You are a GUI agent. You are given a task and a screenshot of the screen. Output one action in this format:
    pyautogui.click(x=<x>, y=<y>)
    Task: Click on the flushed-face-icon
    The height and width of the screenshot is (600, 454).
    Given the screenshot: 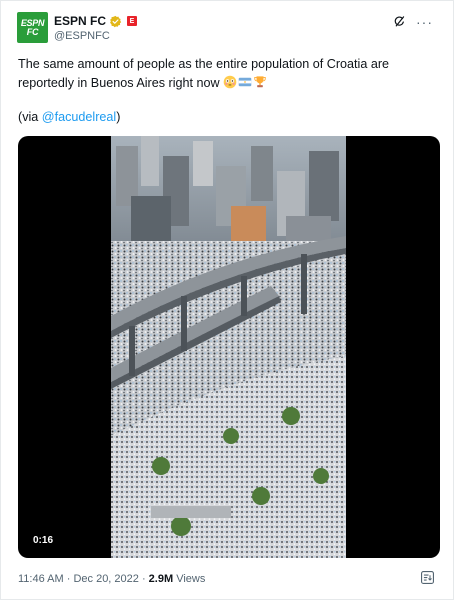 What is the action you would take?
    pyautogui.click(x=230, y=82)
    